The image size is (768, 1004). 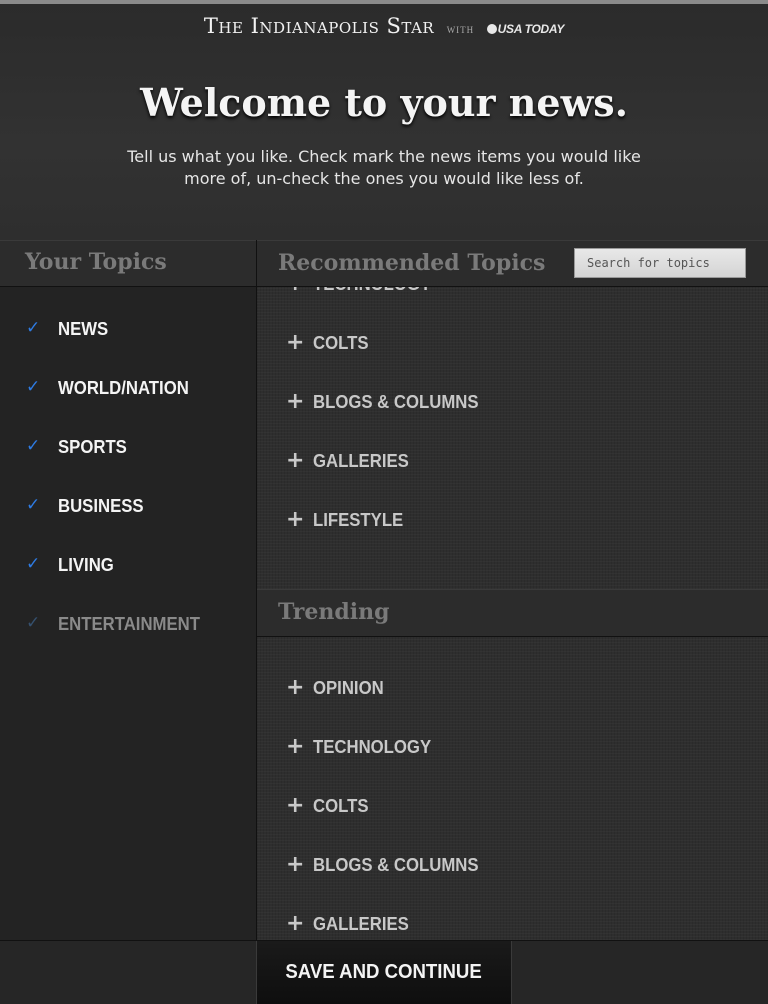 I want to click on your-topic-news: ✓ NEWS, so click(x=128, y=336).